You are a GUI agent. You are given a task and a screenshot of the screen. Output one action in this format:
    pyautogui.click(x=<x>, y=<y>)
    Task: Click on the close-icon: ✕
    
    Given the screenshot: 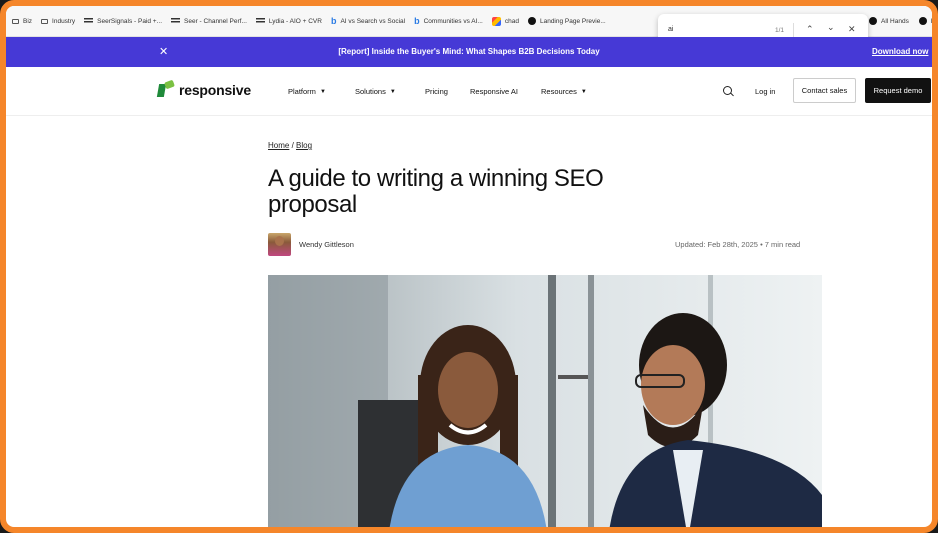 What is the action you would take?
    pyautogui.click(x=852, y=29)
    